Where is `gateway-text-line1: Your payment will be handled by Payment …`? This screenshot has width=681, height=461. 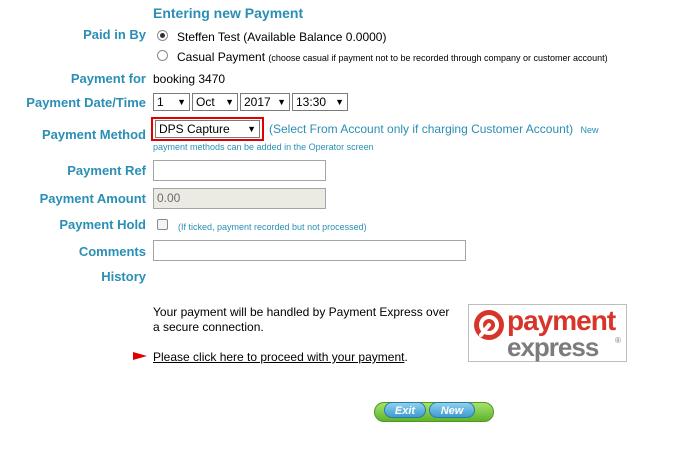
gateway-text-line1: Your payment will be handled by Payment … is located at coordinates (301, 312).